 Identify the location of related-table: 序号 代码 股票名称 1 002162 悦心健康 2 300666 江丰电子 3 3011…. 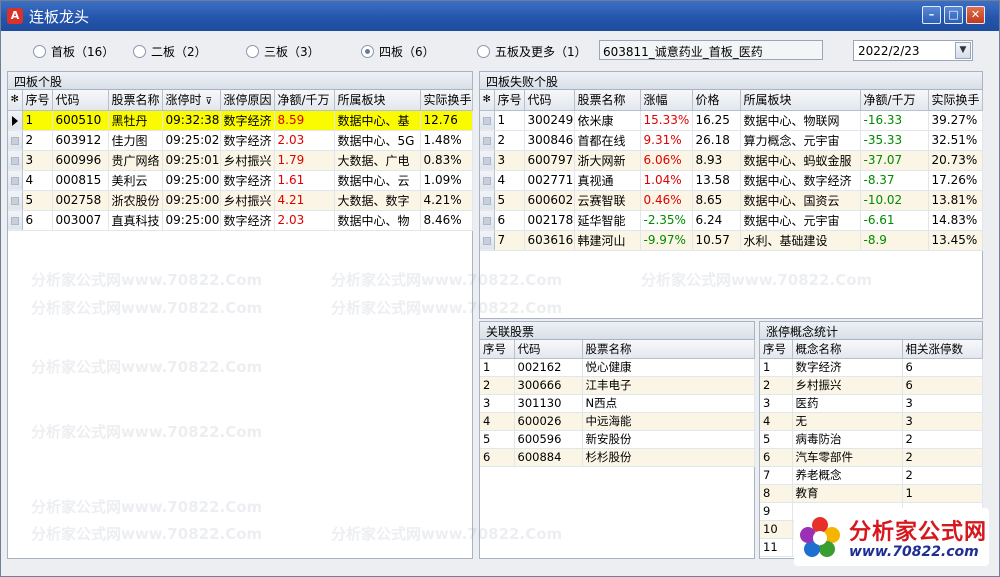
(617, 403).